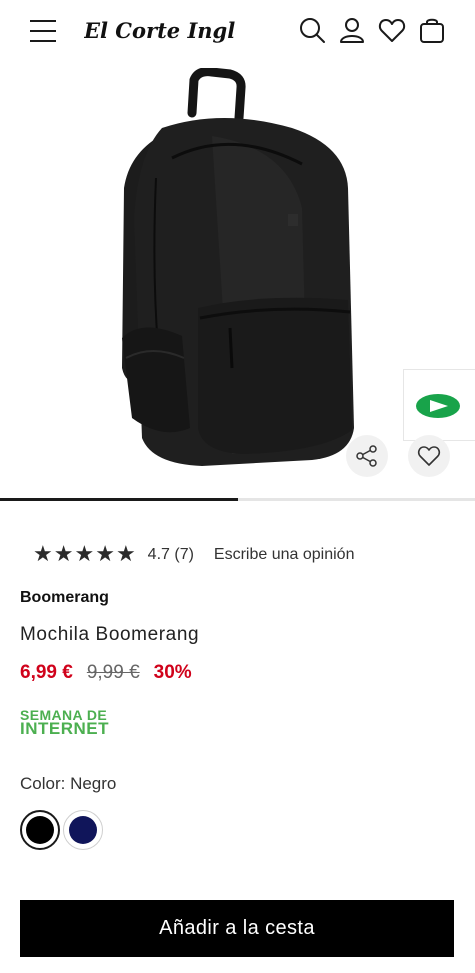 The width and height of the screenshot is (475, 973). I want to click on promo-label: SEMANA DE INTERNET, so click(64, 723).